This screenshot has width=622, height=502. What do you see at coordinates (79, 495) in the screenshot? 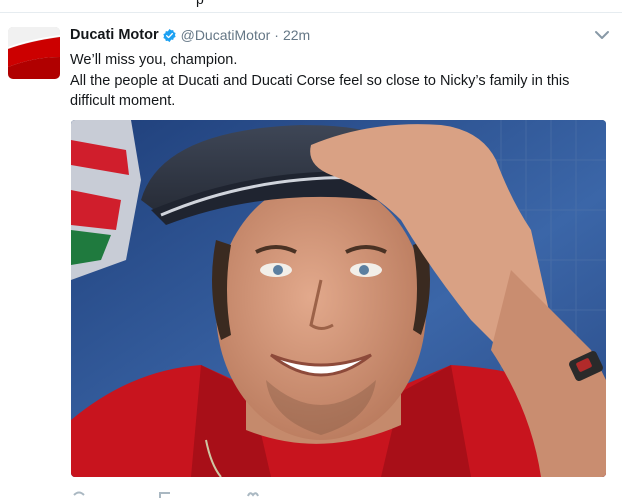
I see `reply-icon` at bounding box center [79, 495].